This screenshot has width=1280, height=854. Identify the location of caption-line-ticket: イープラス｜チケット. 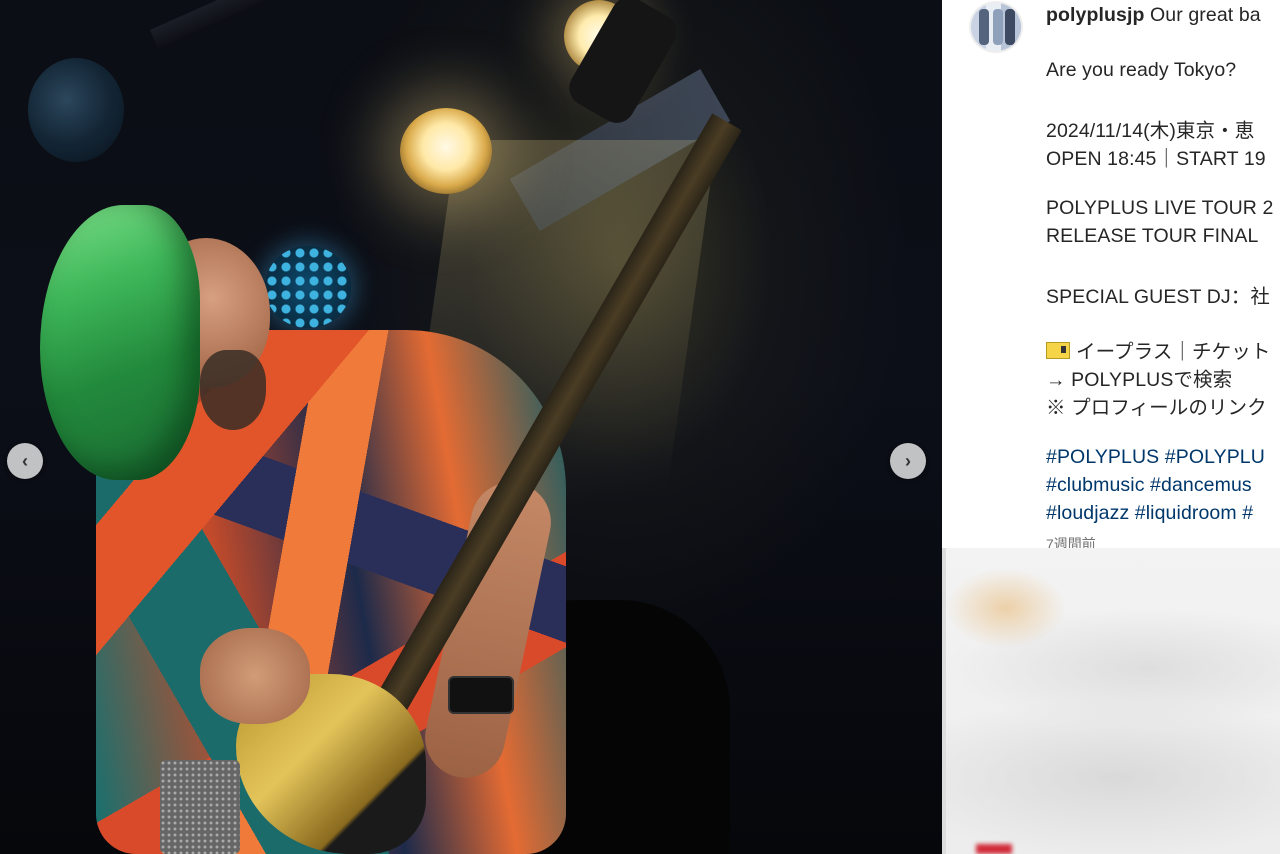
(1158, 349).